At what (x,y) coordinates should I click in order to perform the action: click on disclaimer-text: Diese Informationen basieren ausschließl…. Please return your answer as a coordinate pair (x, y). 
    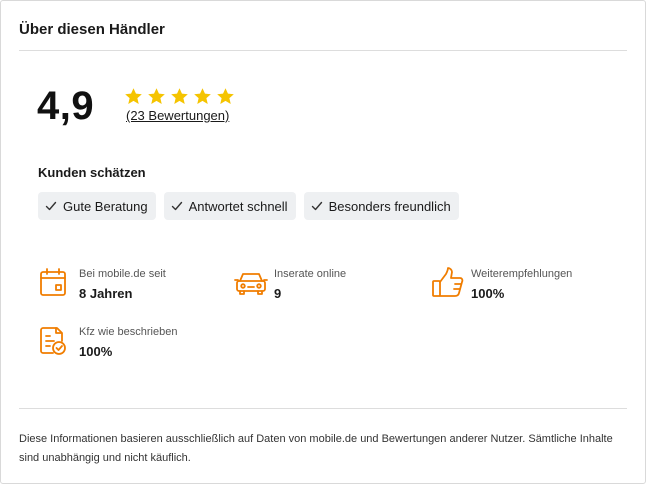
    Looking at the image, I should click on (316, 448).